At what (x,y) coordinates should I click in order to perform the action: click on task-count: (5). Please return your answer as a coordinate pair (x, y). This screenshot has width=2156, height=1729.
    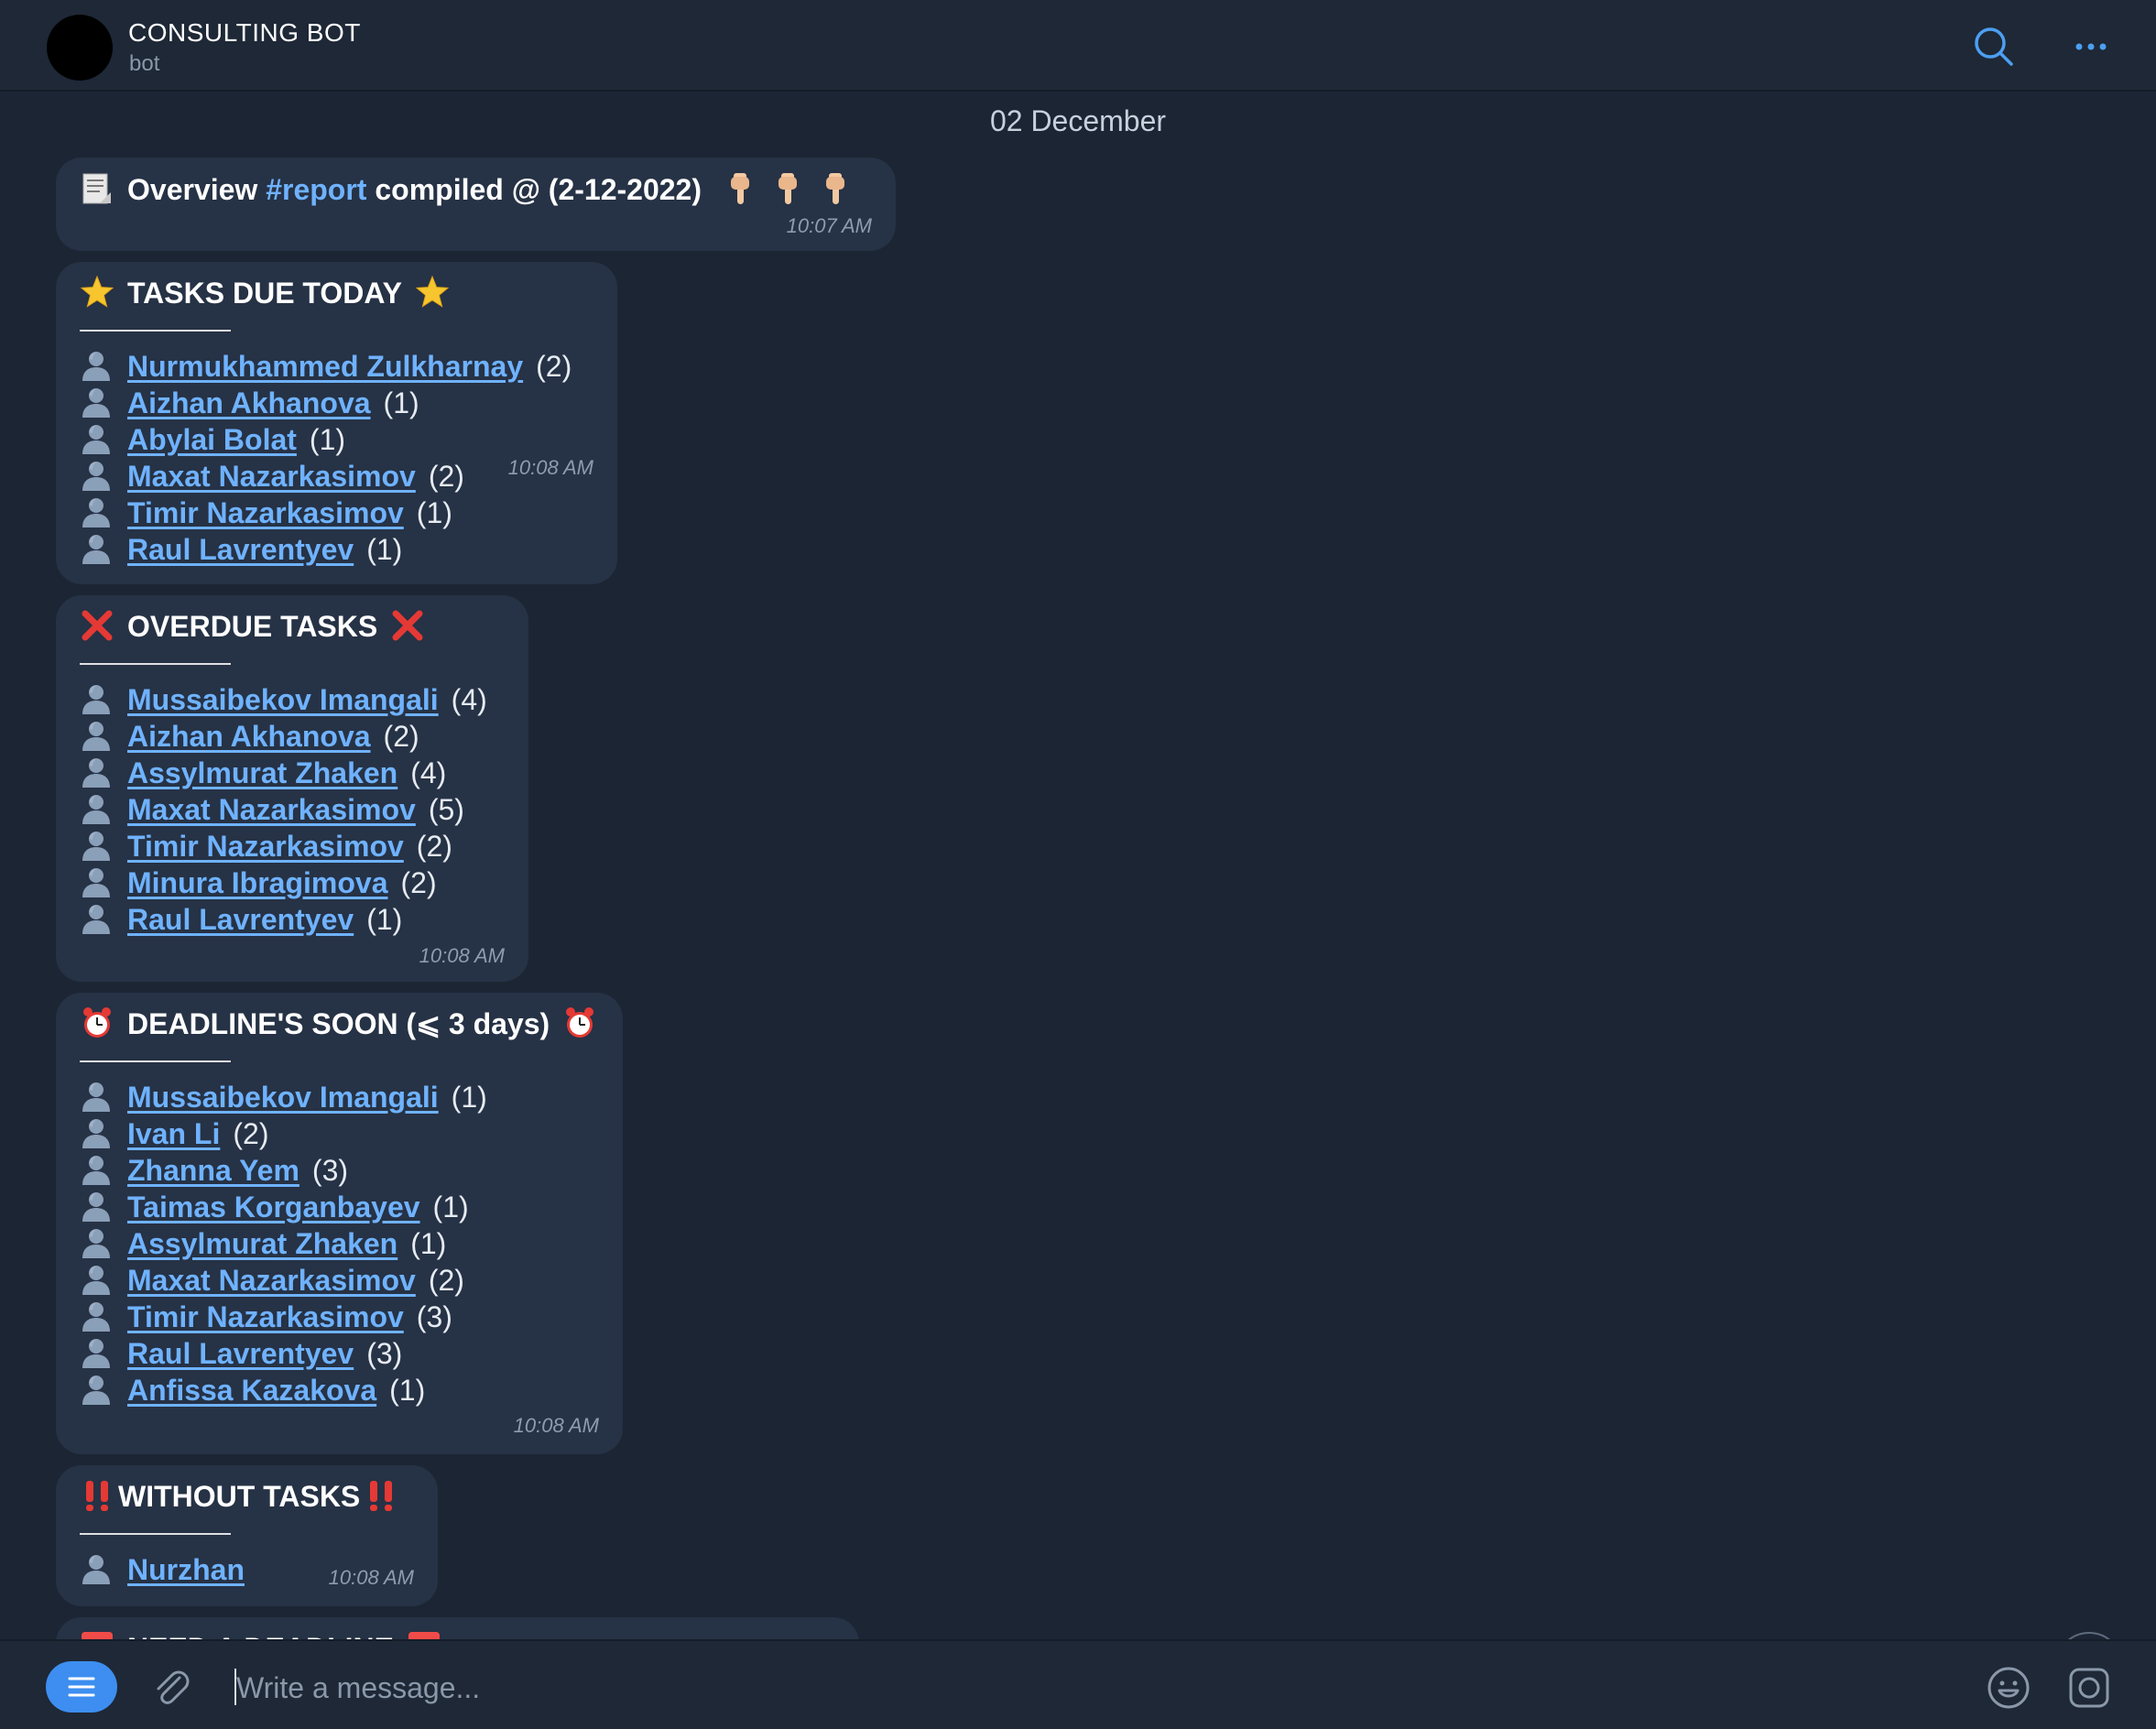
    Looking at the image, I should click on (446, 810).